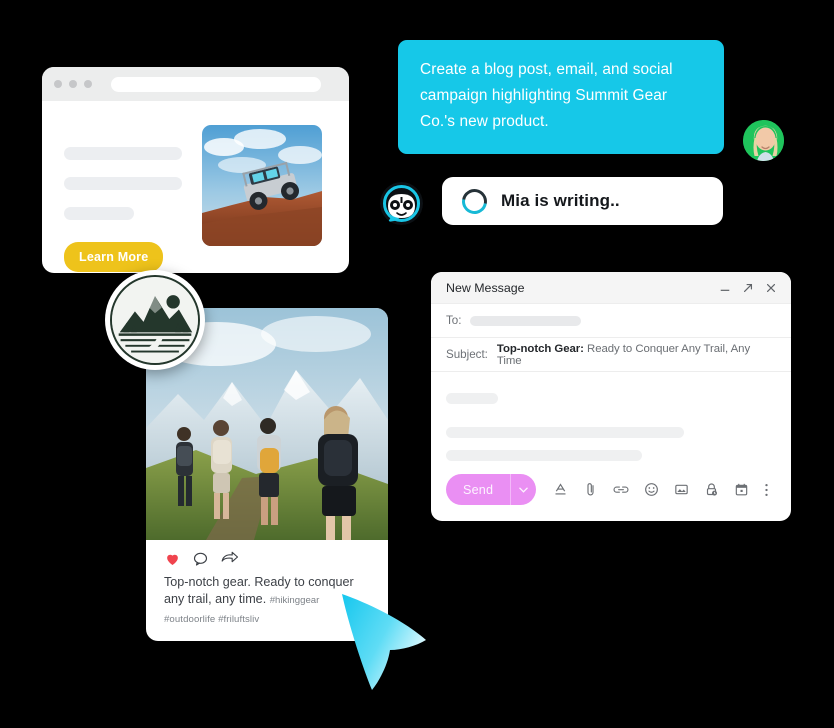 The image size is (834, 728). What do you see at coordinates (560, 200) in the screenshot?
I see `assistant-status-text: Mia is writing..` at bounding box center [560, 200].